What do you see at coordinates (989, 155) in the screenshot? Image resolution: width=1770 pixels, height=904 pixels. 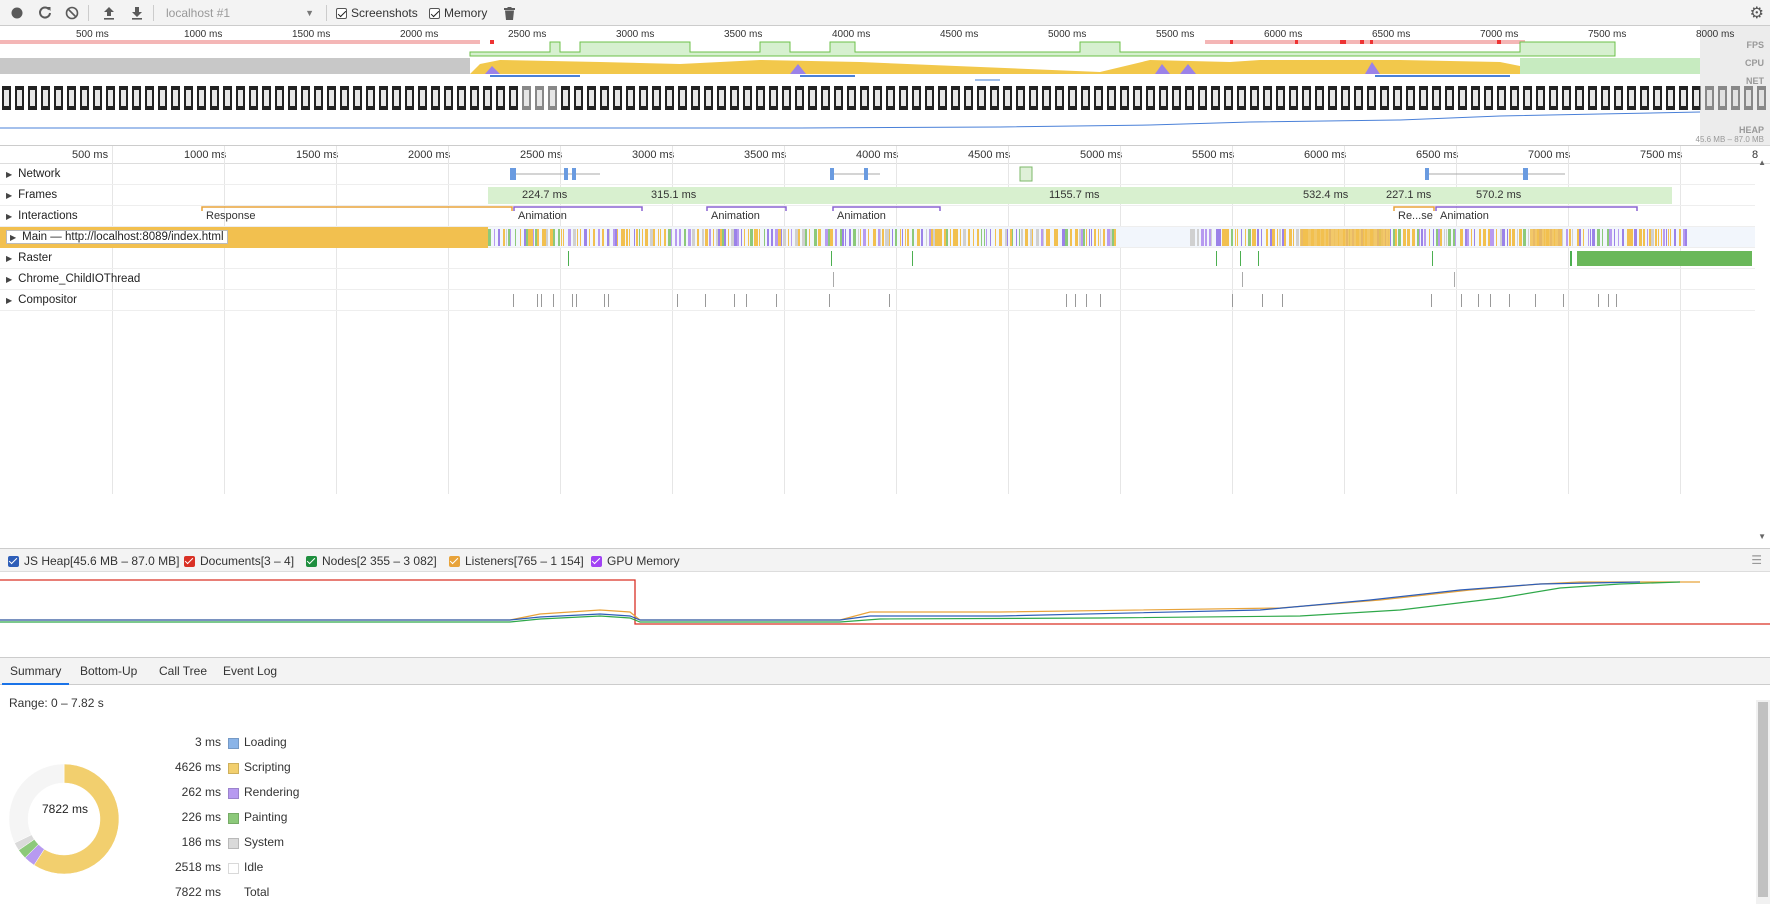 I see `ruler-tick-label: 4500 ms` at bounding box center [989, 155].